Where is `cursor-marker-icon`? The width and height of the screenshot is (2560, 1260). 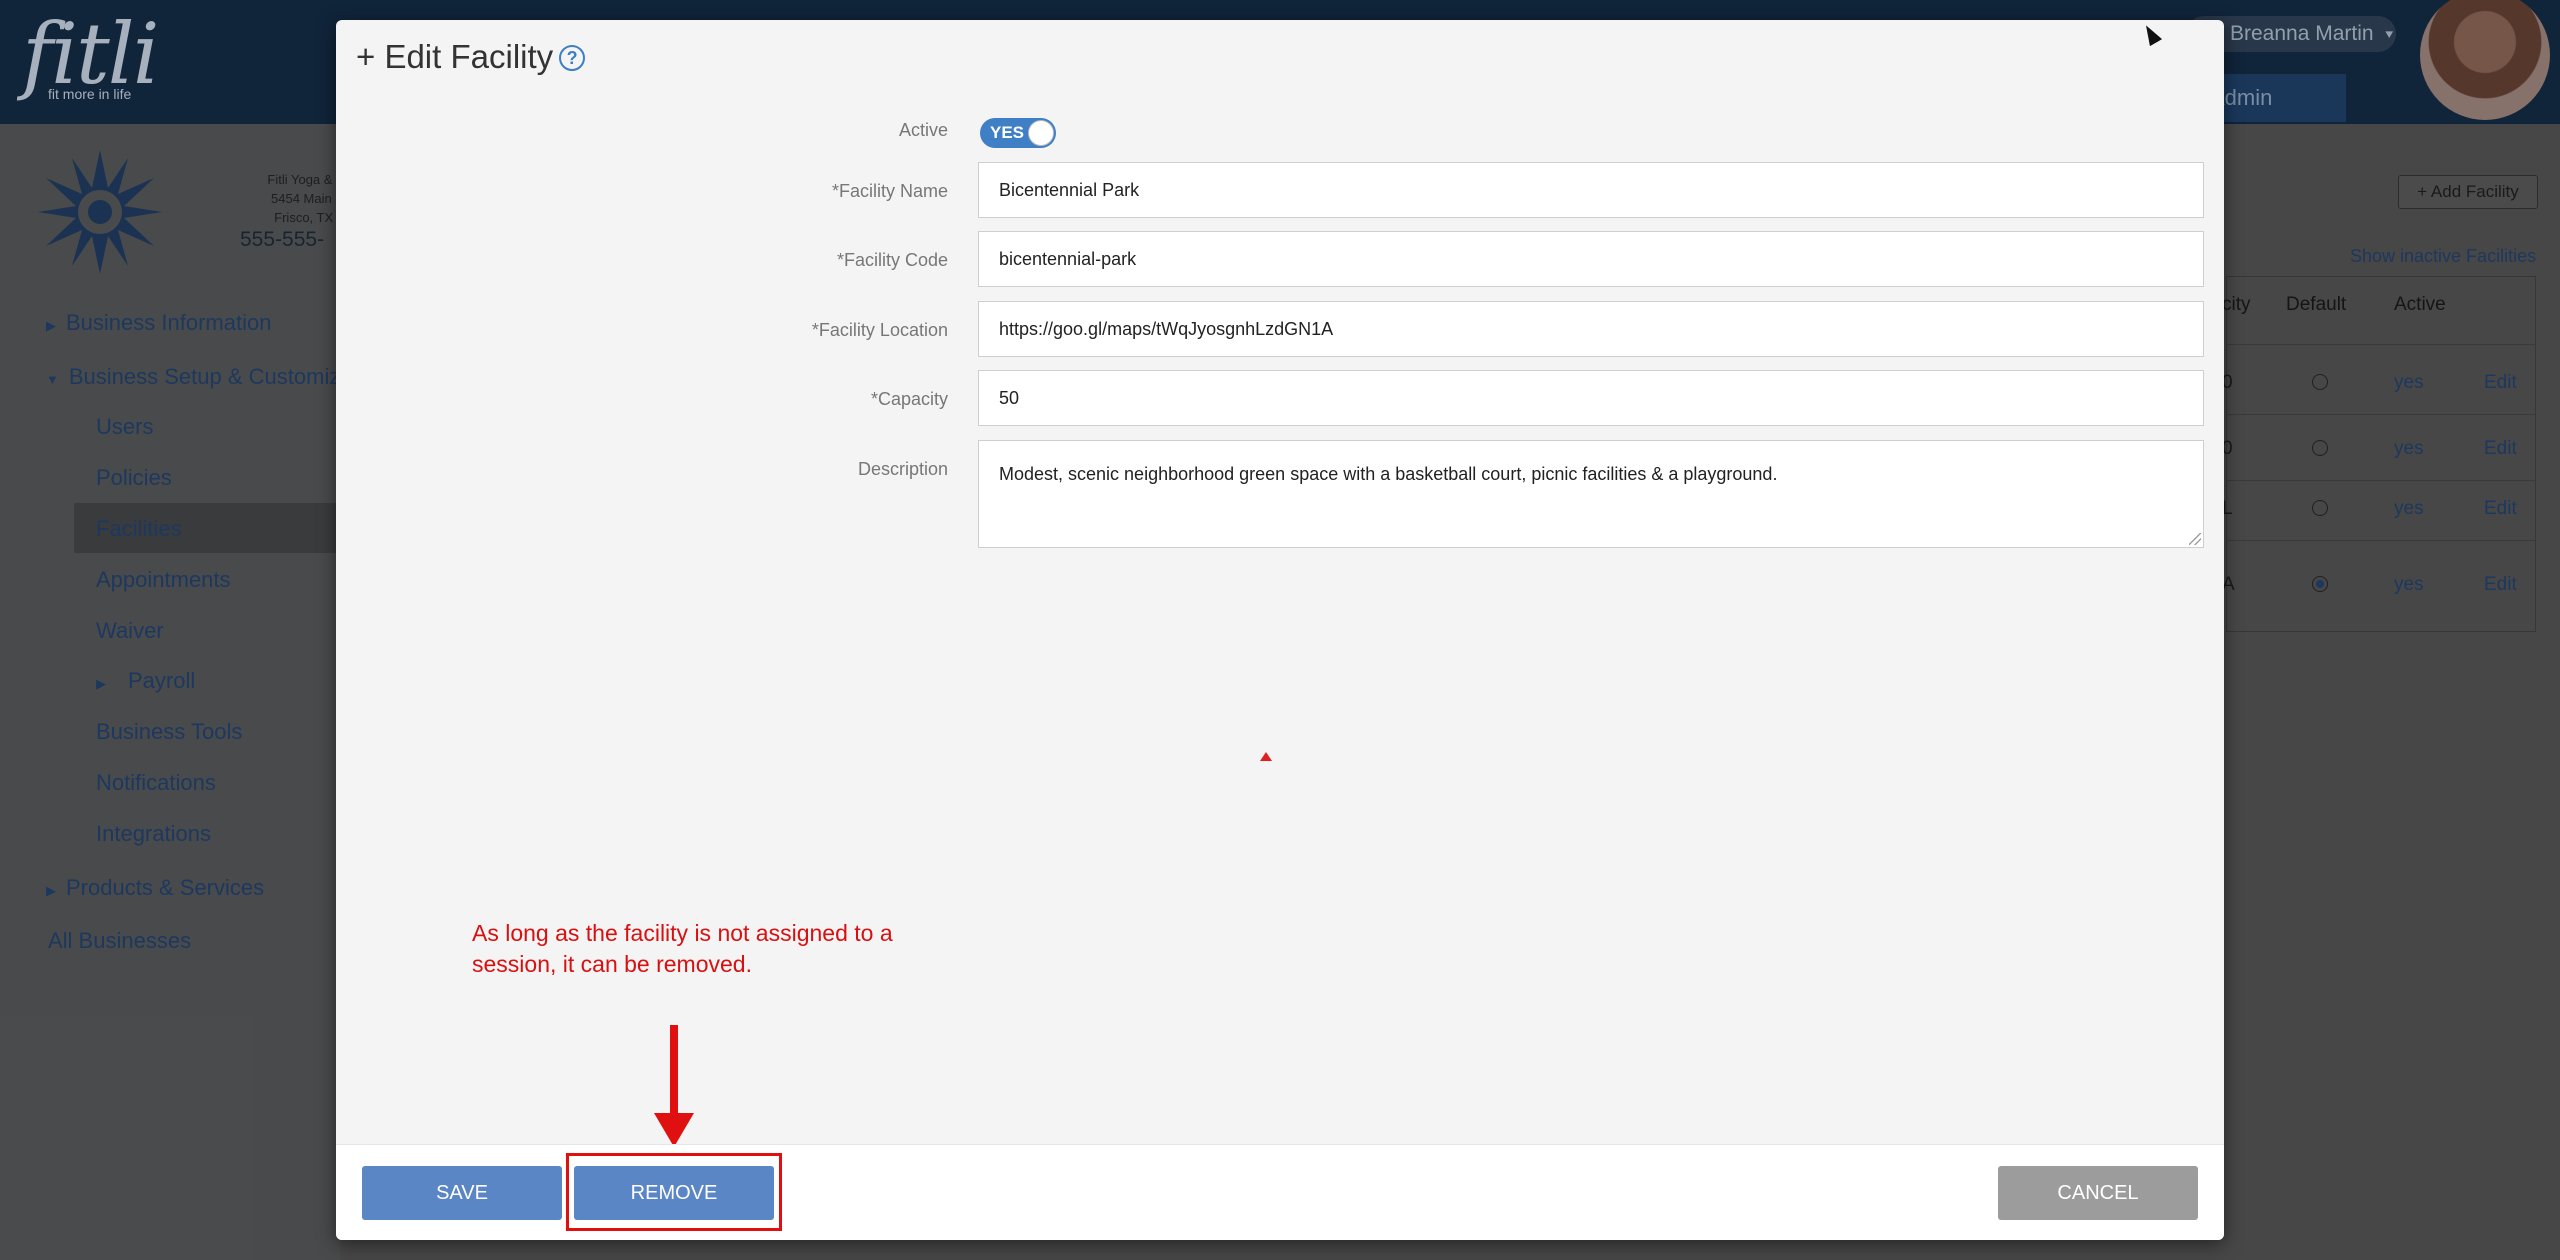 cursor-marker-icon is located at coordinates (1266, 756).